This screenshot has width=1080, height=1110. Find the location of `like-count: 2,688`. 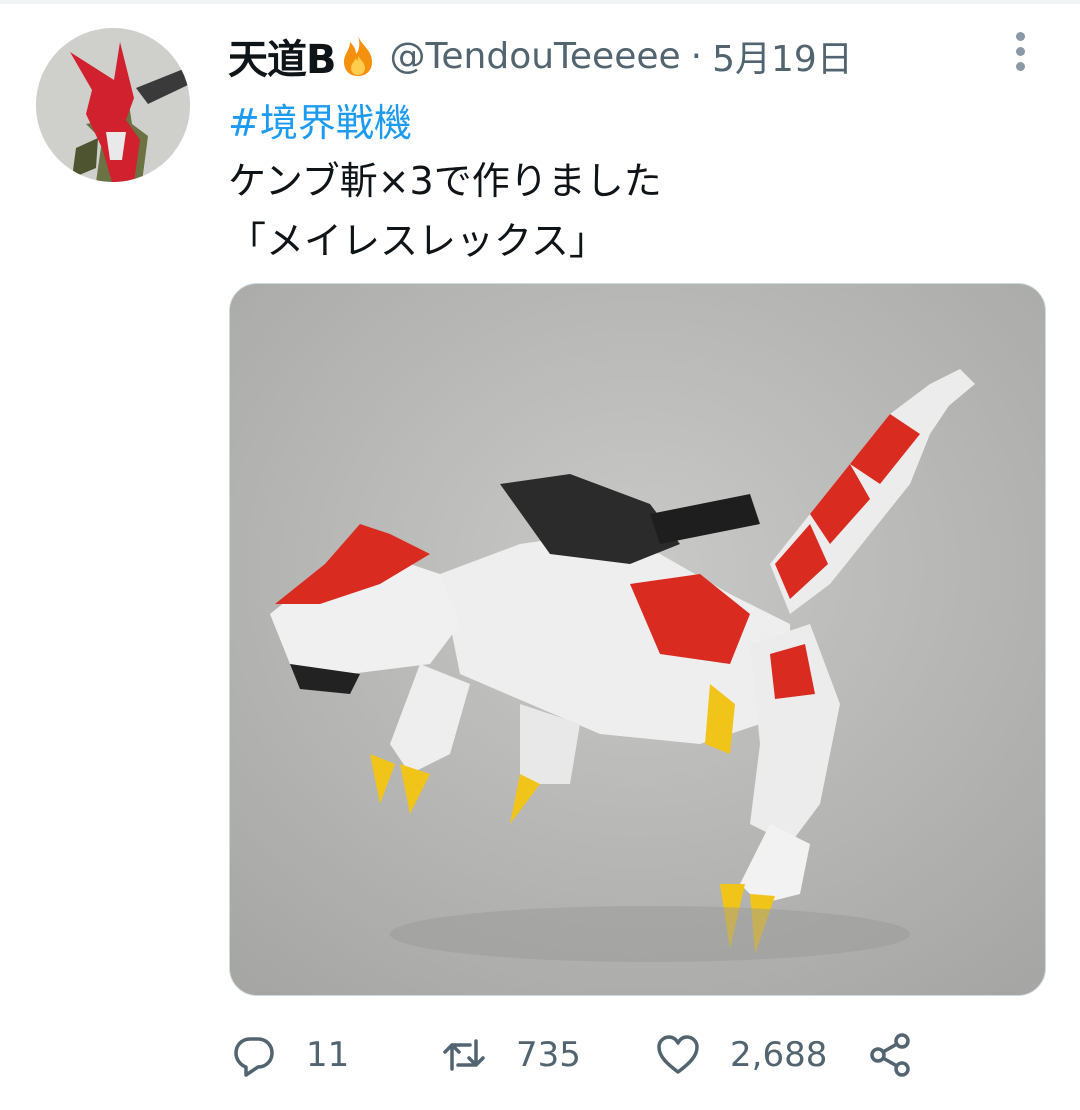

like-count: 2,688 is located at coordinates (779, 1055).